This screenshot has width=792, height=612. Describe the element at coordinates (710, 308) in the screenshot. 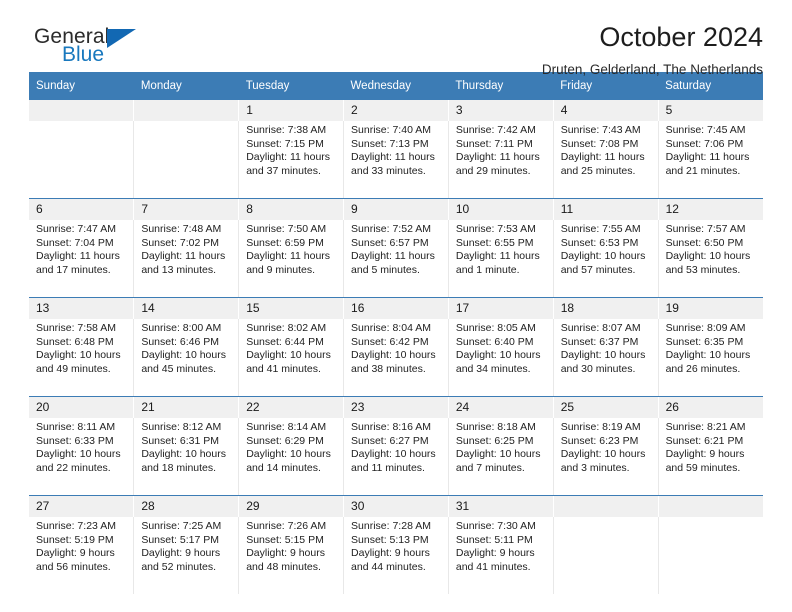

I see `day-number: 19` at that location.